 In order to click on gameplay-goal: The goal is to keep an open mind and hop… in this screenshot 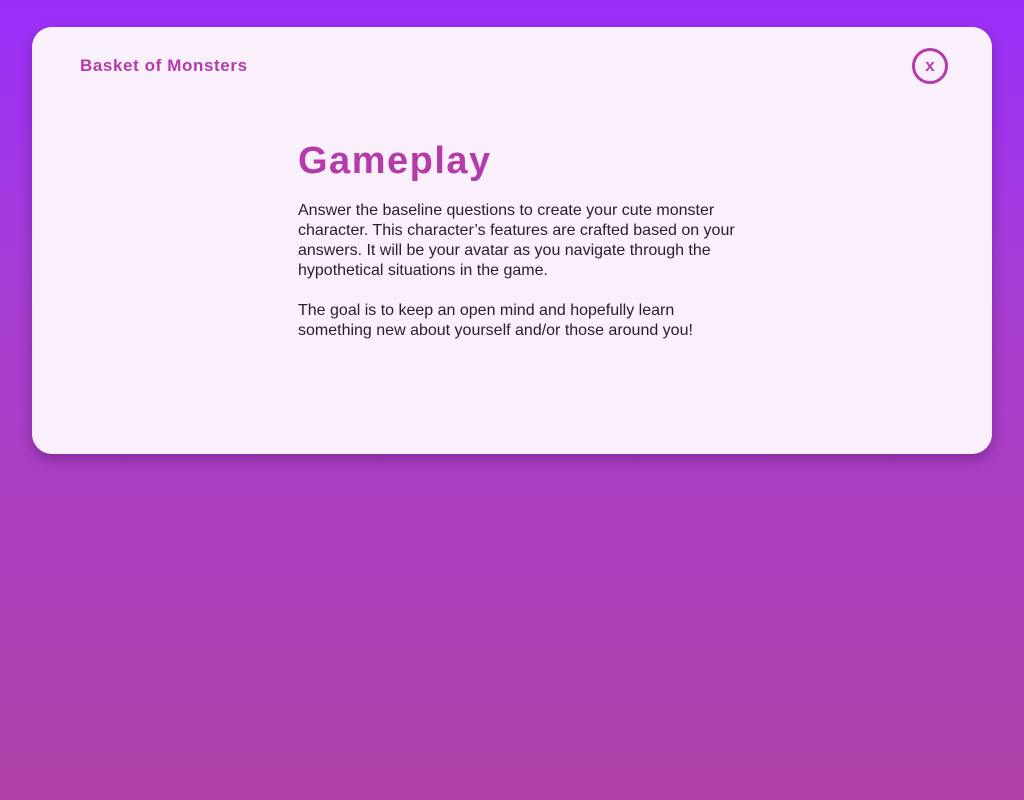, I will do `click(495, 320)`.